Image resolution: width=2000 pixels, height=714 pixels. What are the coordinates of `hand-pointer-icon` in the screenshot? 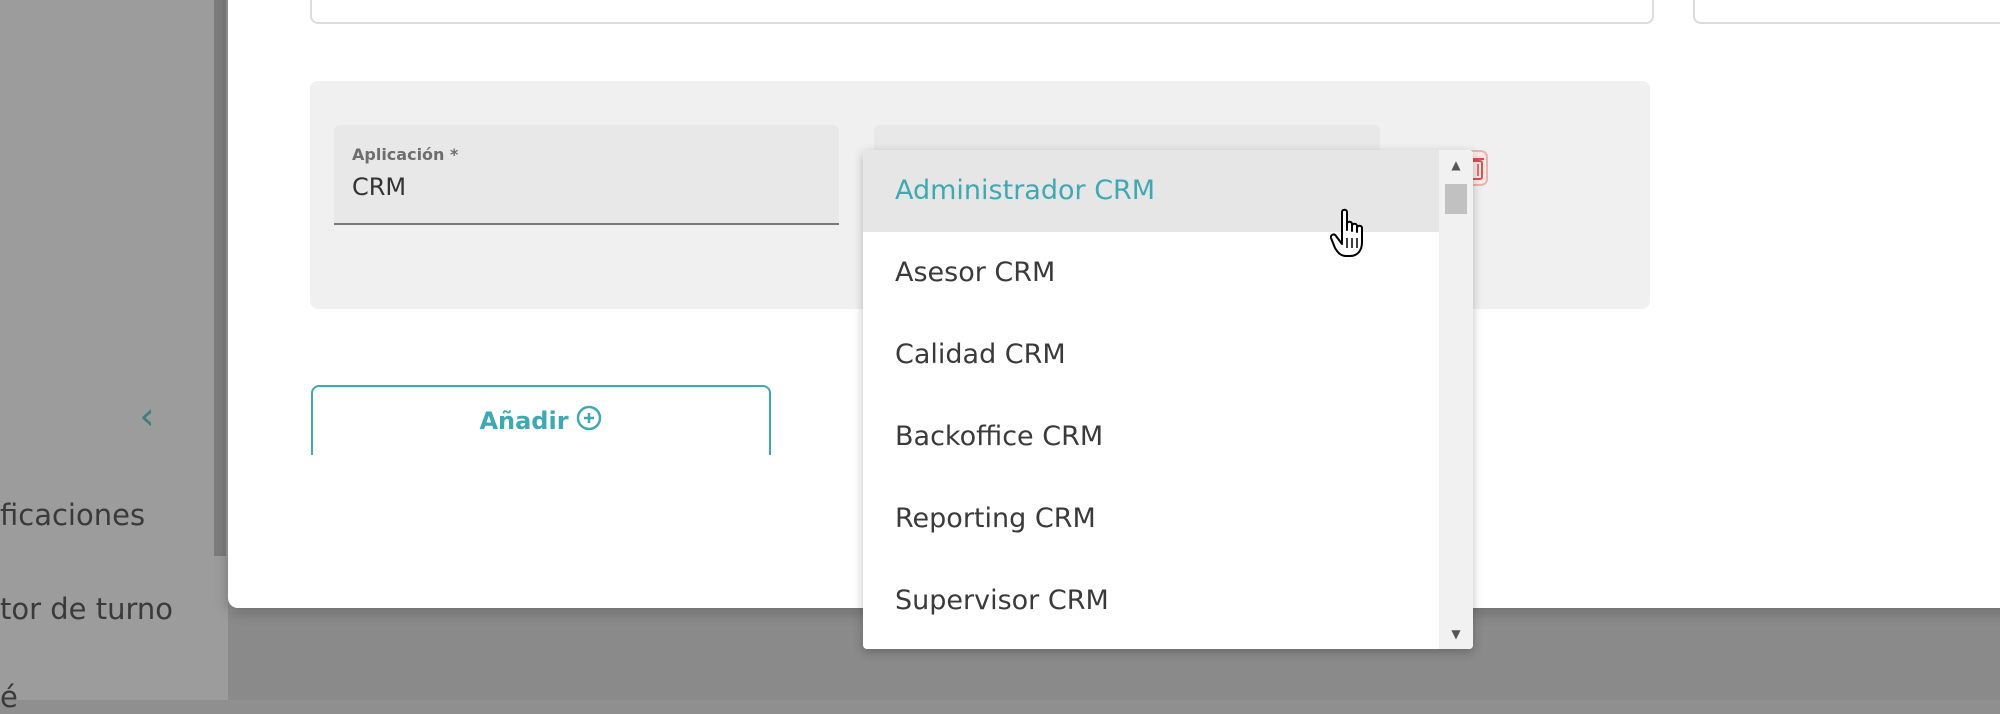 It's located at (1349, 234).